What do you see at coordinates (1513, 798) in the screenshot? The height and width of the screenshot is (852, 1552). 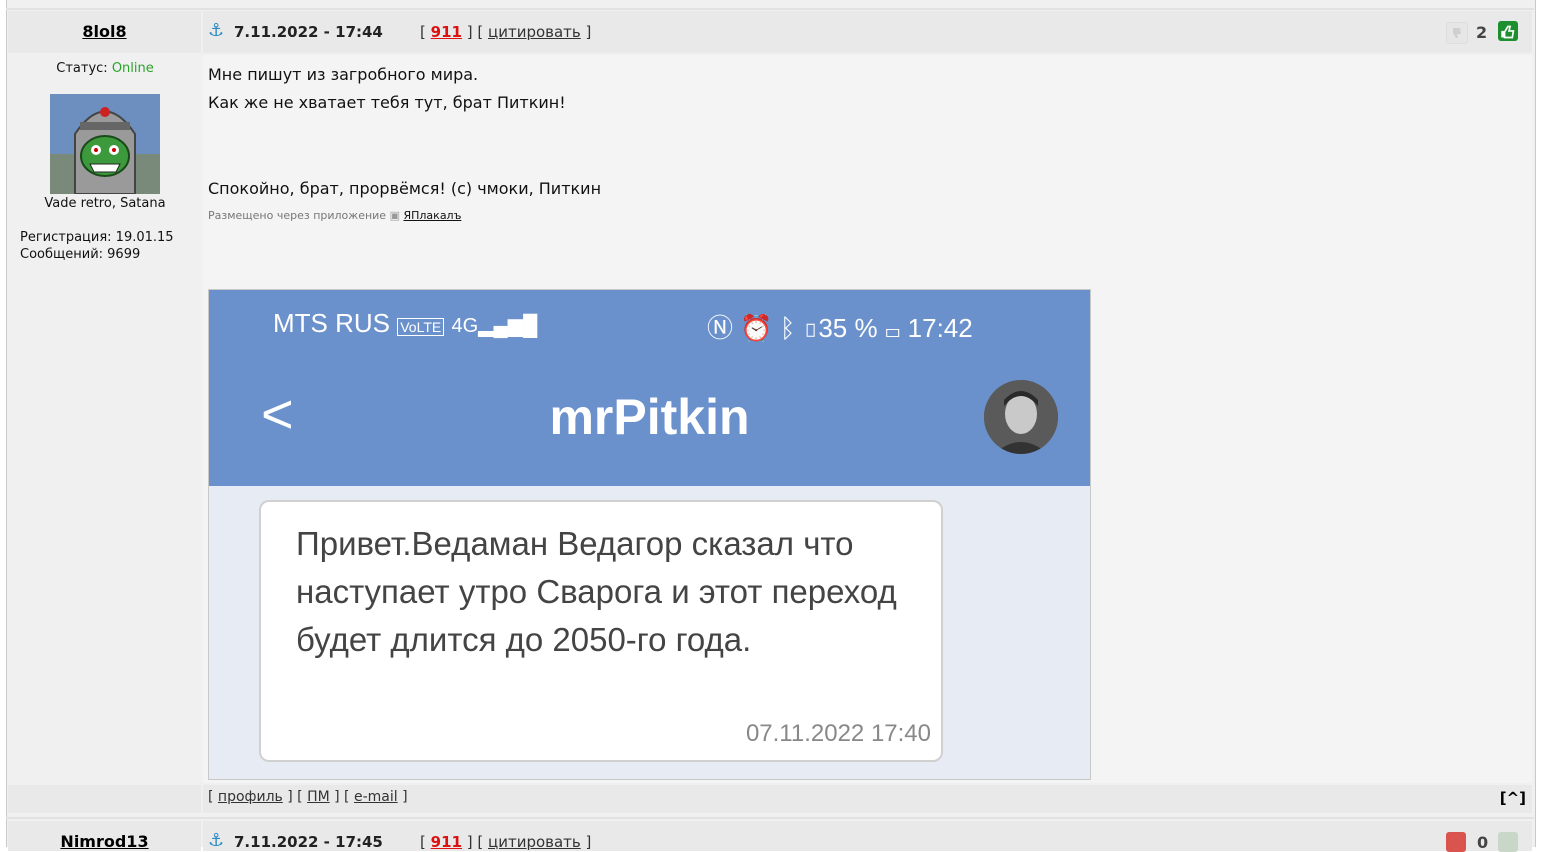 I see `scroll-top-link: [^]` at bounding box center [1513, 798].